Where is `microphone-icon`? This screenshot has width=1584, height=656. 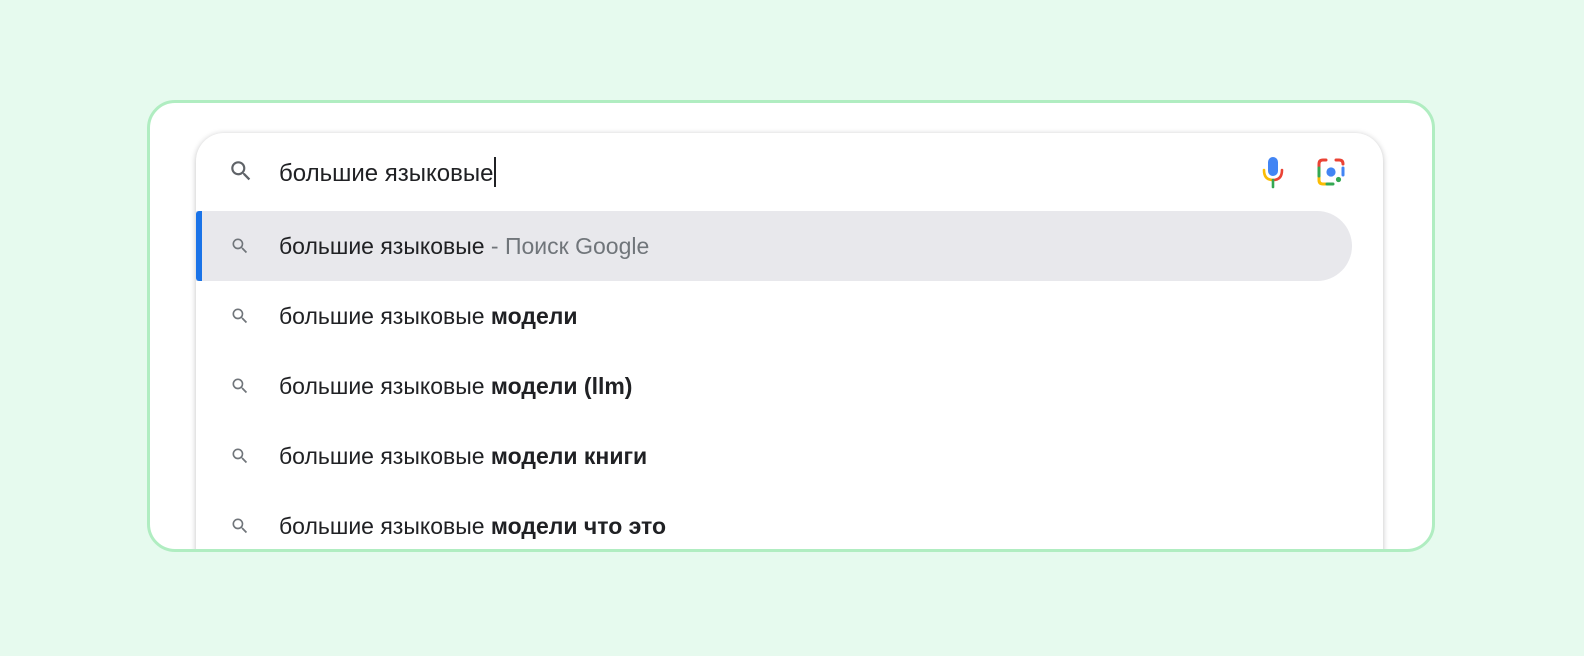
microphone-icon is located at coordinates (1273, 172).